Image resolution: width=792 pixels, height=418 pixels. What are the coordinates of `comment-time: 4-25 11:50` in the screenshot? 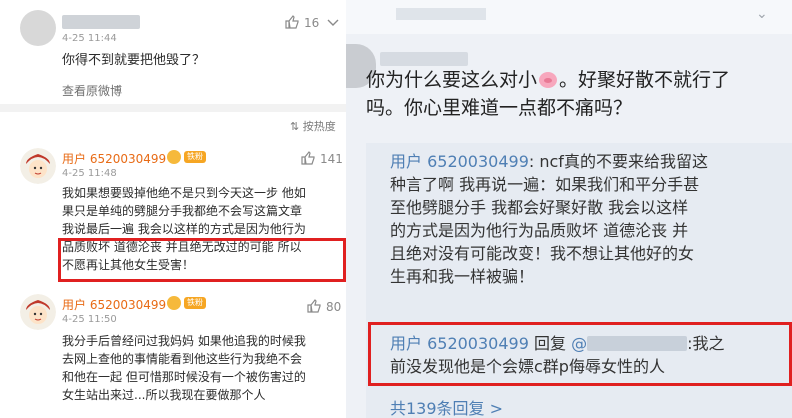 It's located at (89, 319).